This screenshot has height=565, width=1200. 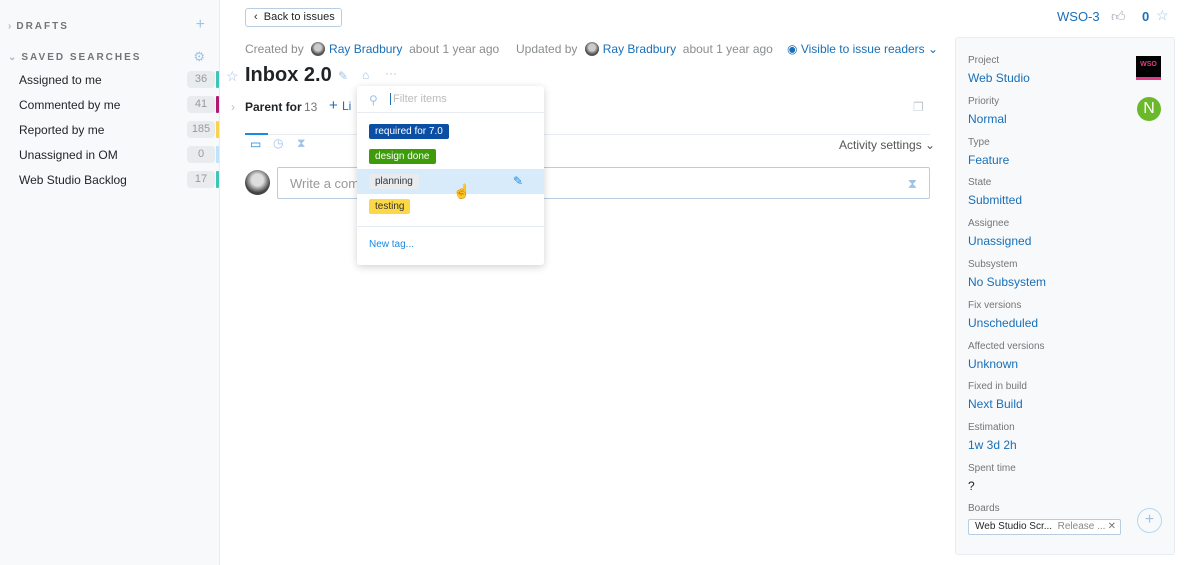 I want to click on tag-icon: ⌂, so click(x=365, y=75).